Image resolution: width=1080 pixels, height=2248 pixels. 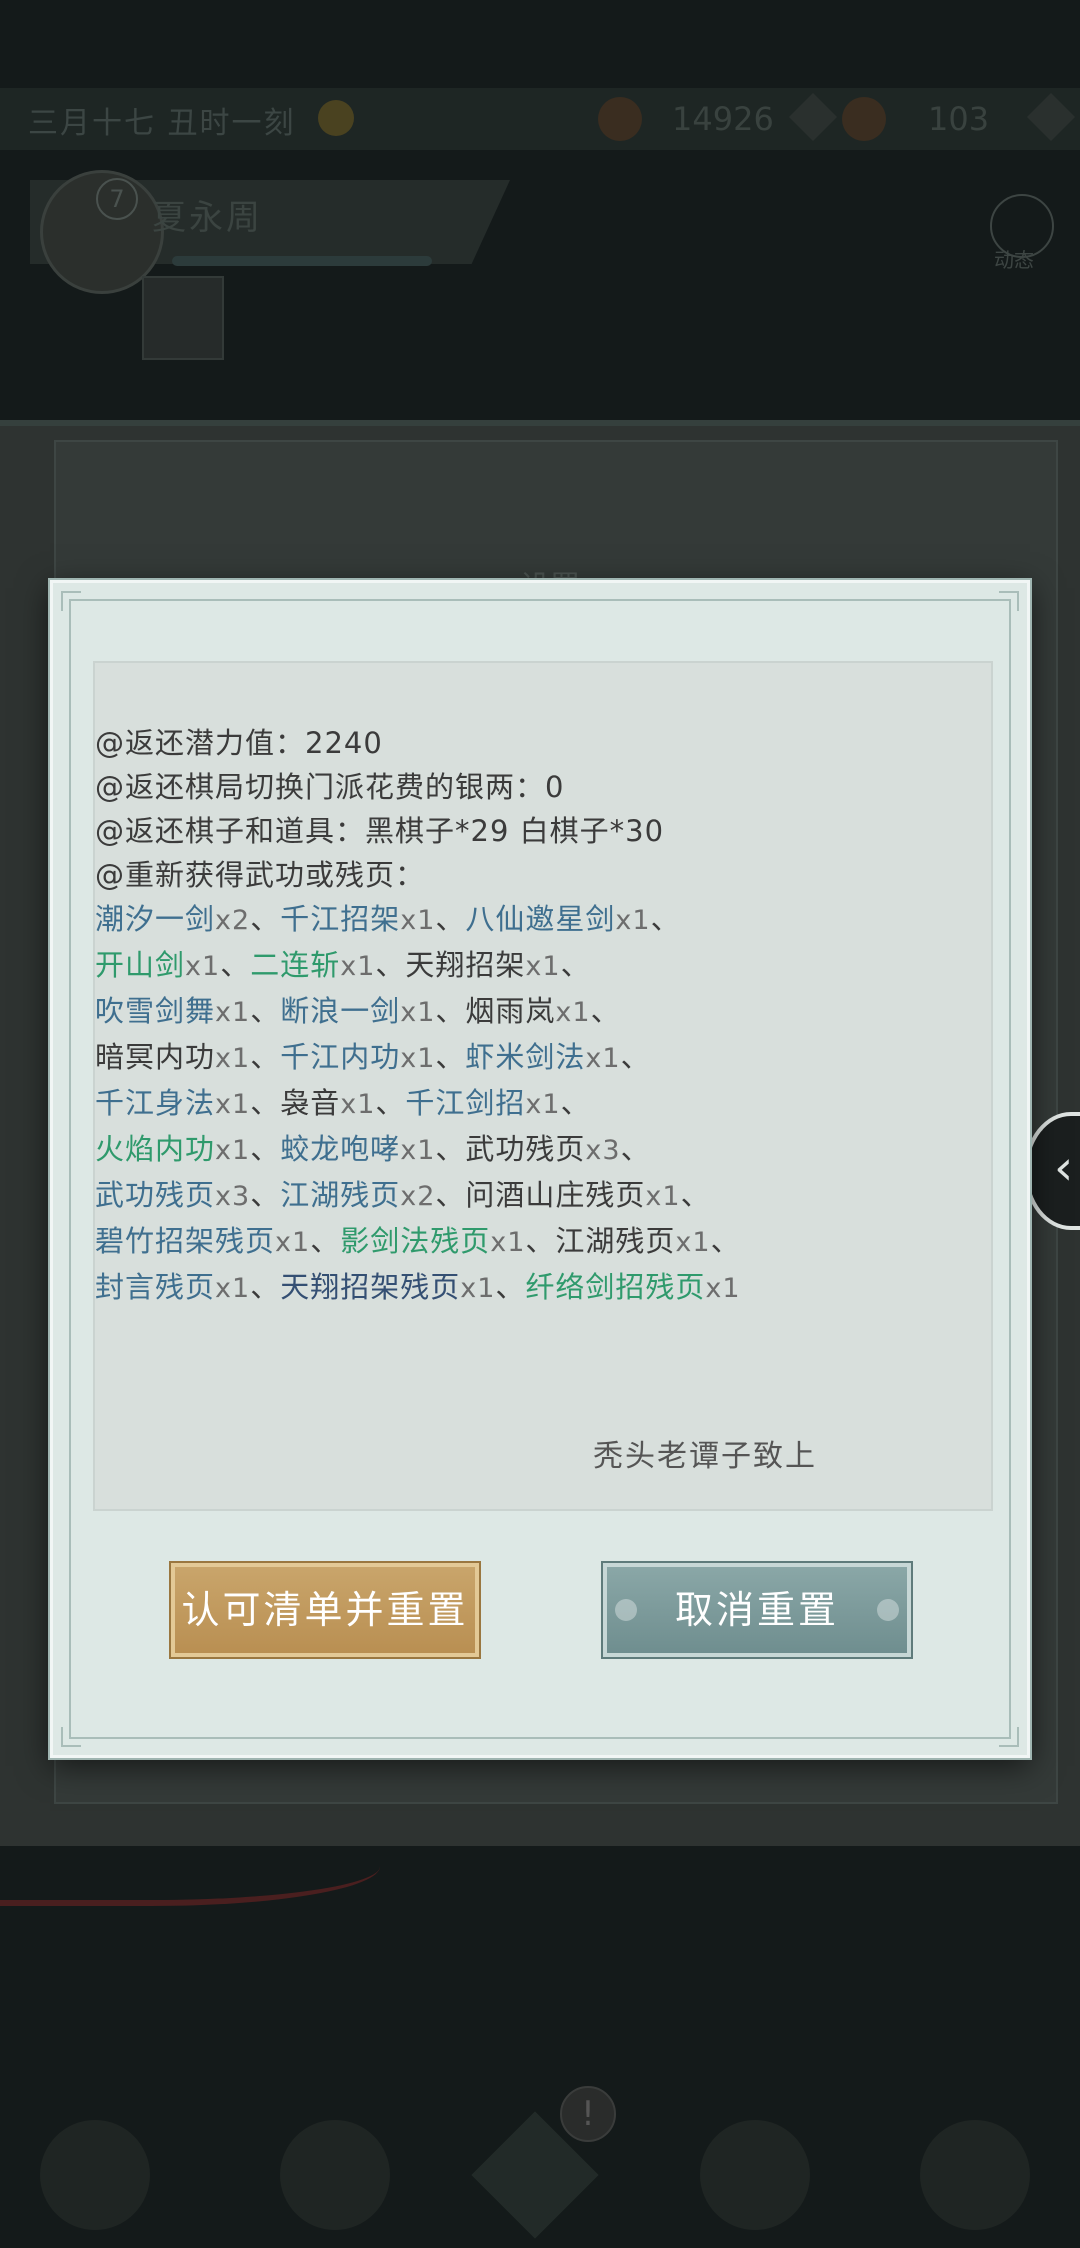 I want to click on skill-item-name: 烟雨岚, so click(x=510, y=1011).